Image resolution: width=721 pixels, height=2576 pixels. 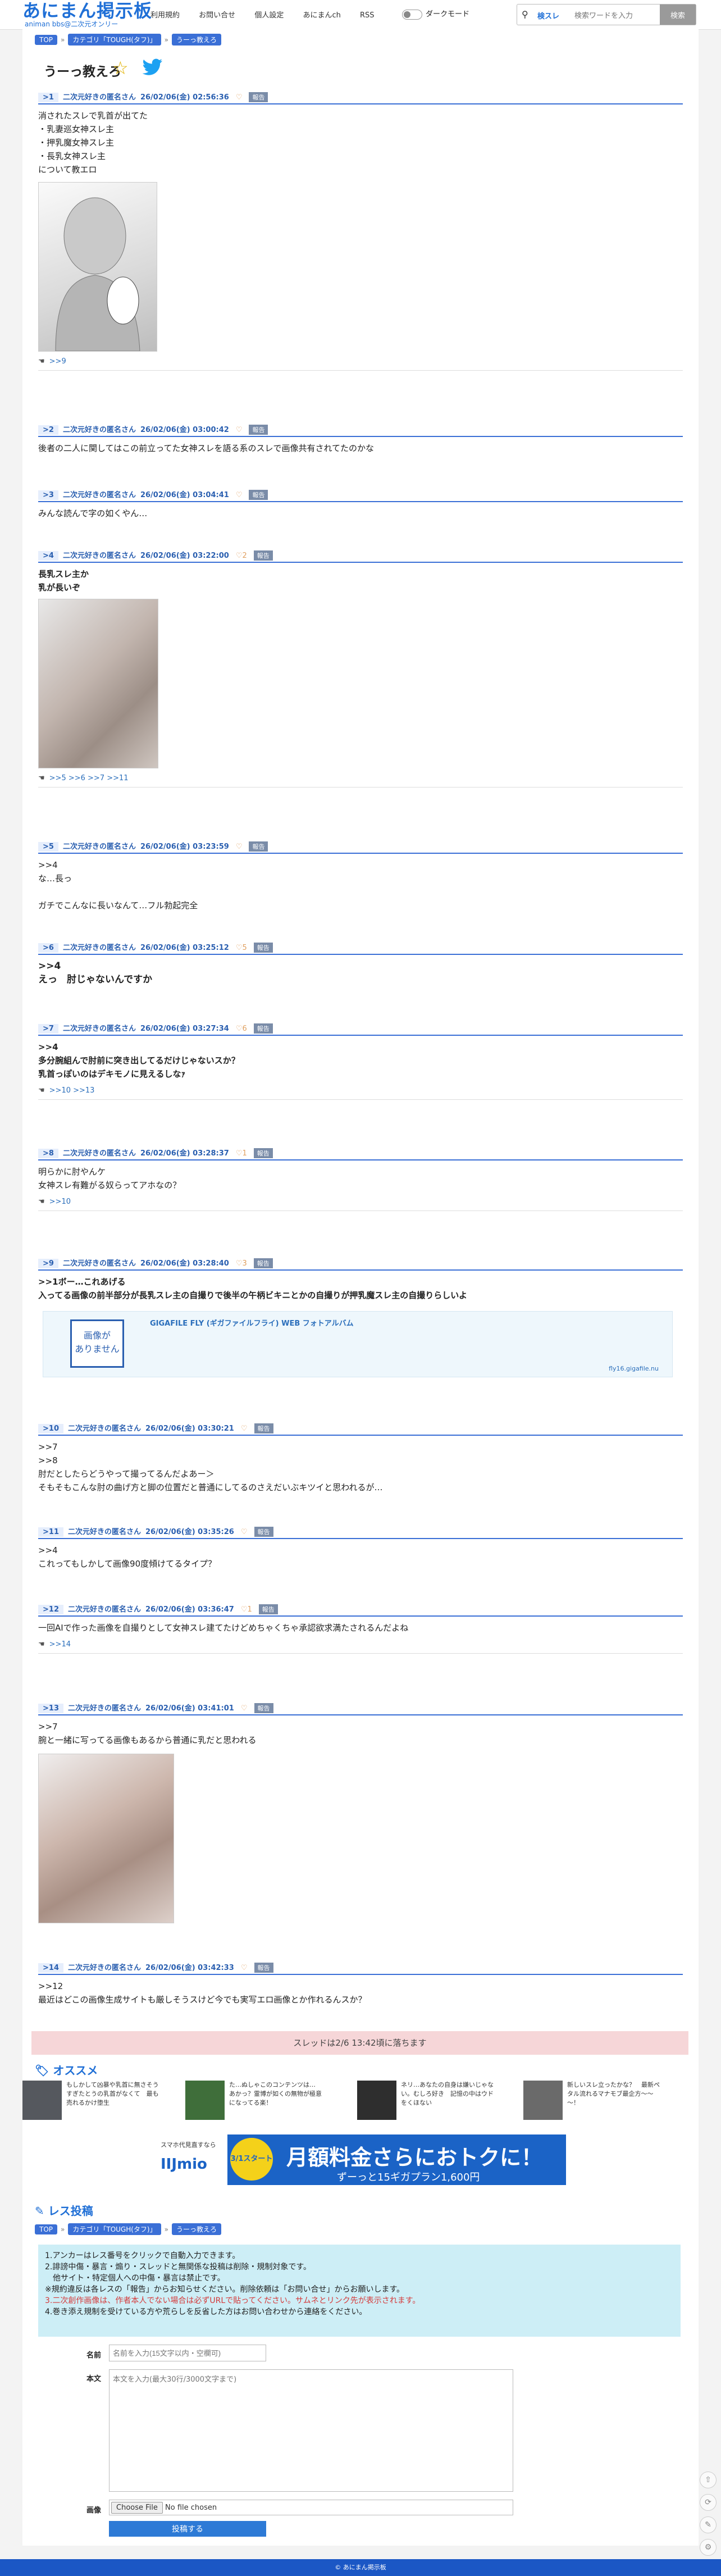 What do you see at coordinates (548, 15) in the screenshot?
I see `search-scope: 検スレ` at bounding box center [548, 15].